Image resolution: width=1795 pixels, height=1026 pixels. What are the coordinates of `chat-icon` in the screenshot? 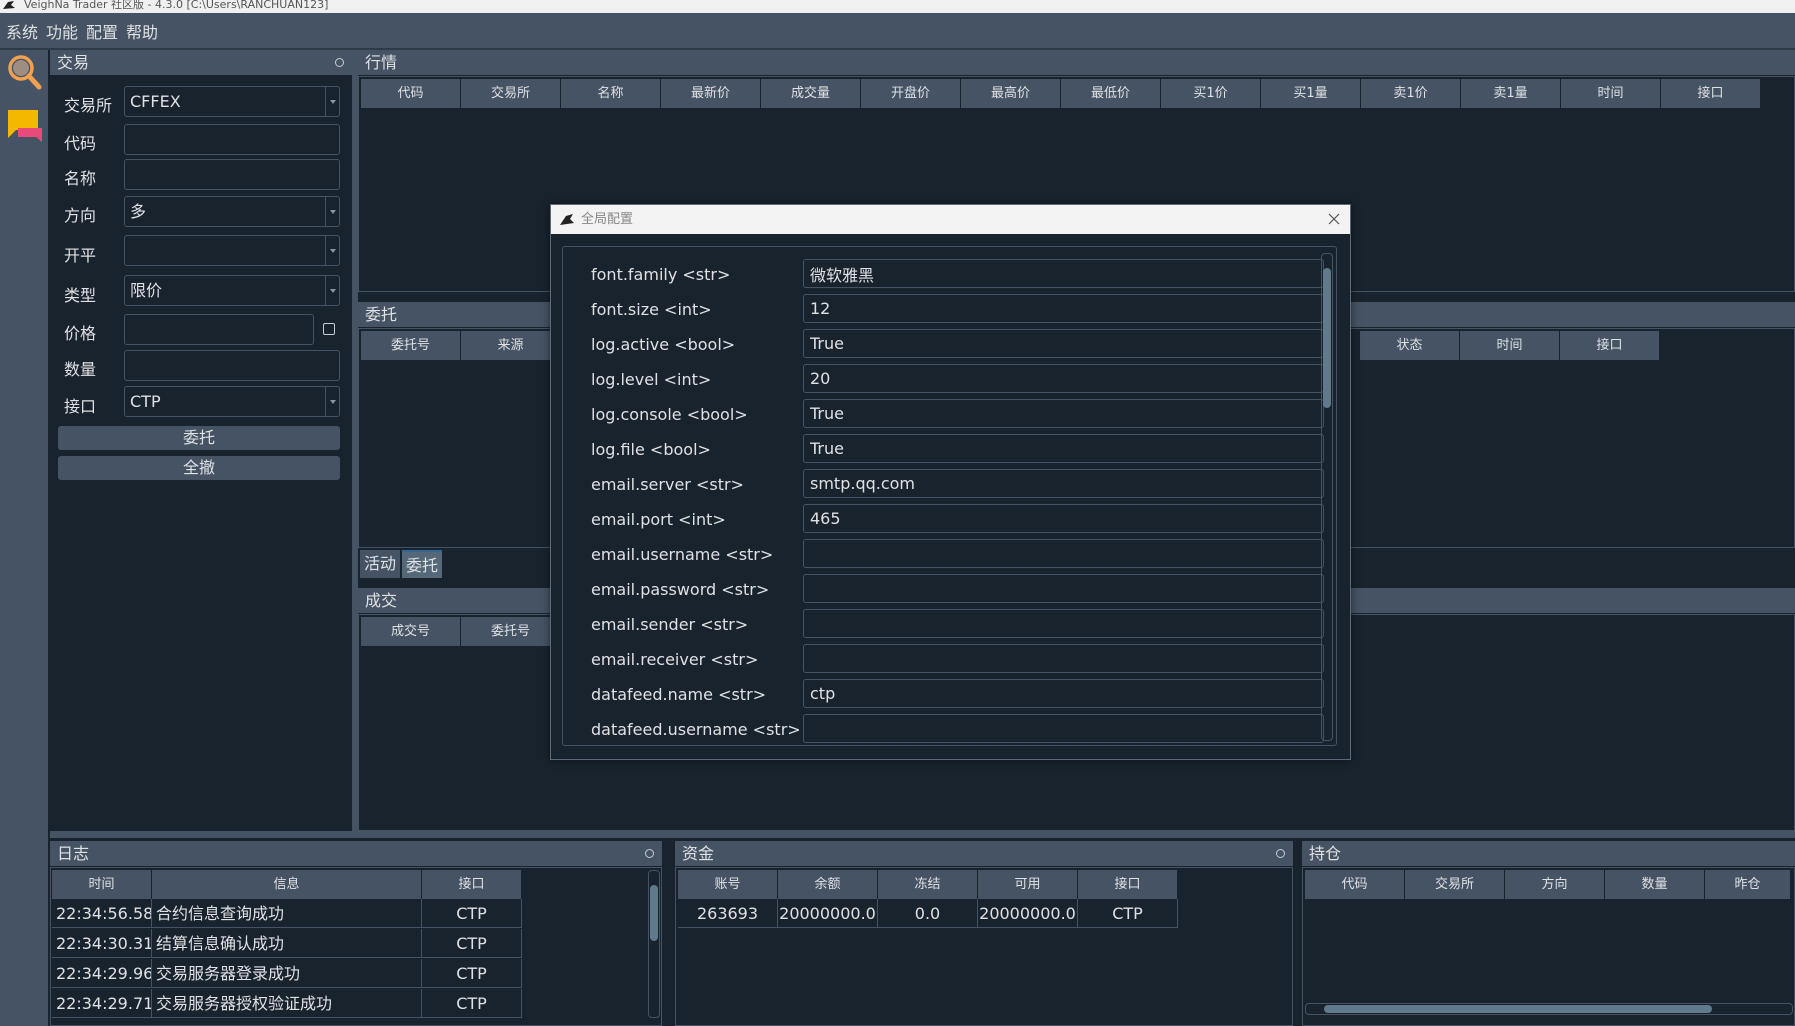 It's located at (24, 126).